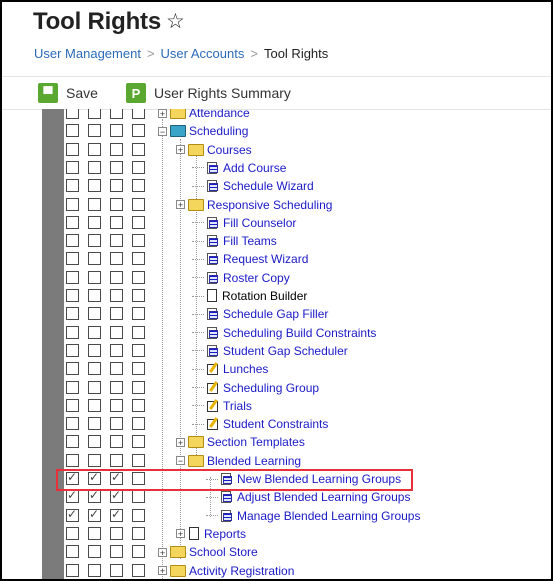 The width and height of the screenshot is (553, 581). What do you see at coordinates (244, 223) in the screenshot?
I see `tree-node: Fill Counselor` at bounding box center [244, 223].